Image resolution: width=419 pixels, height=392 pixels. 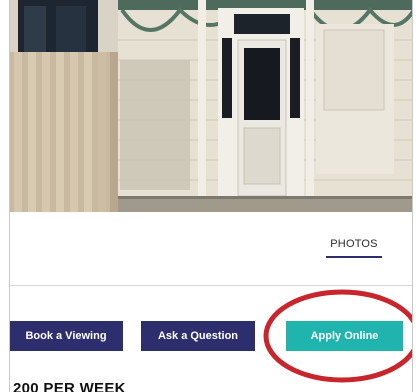 I want to click on tab-photos: PHOTOS, so click(x=354, y=247).